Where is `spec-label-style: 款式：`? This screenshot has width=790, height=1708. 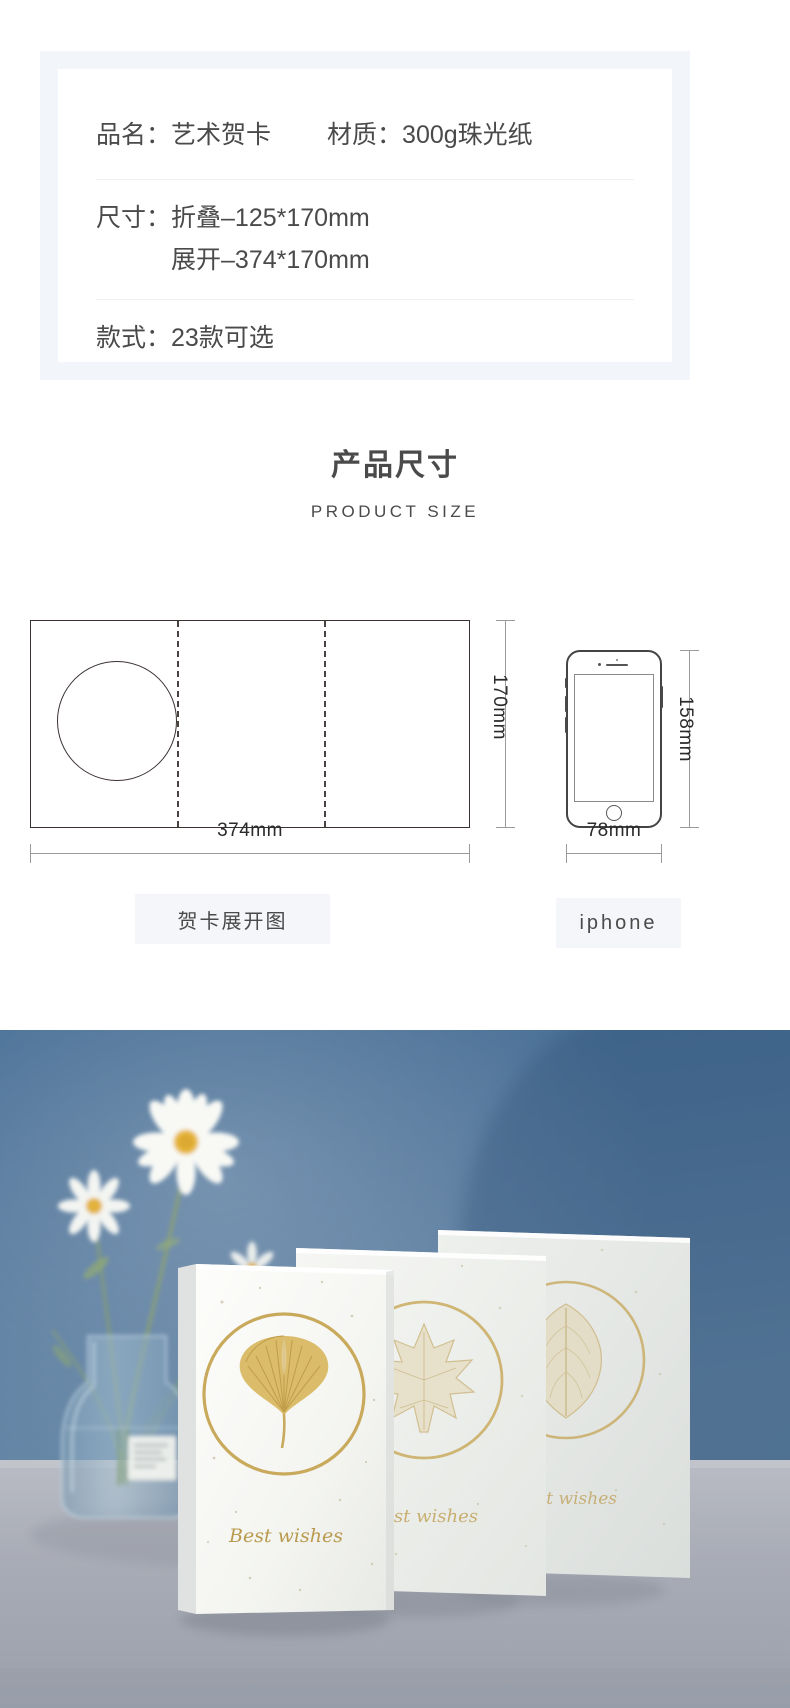
spec-label-style: 款式： is located at coordinates (134, 338).